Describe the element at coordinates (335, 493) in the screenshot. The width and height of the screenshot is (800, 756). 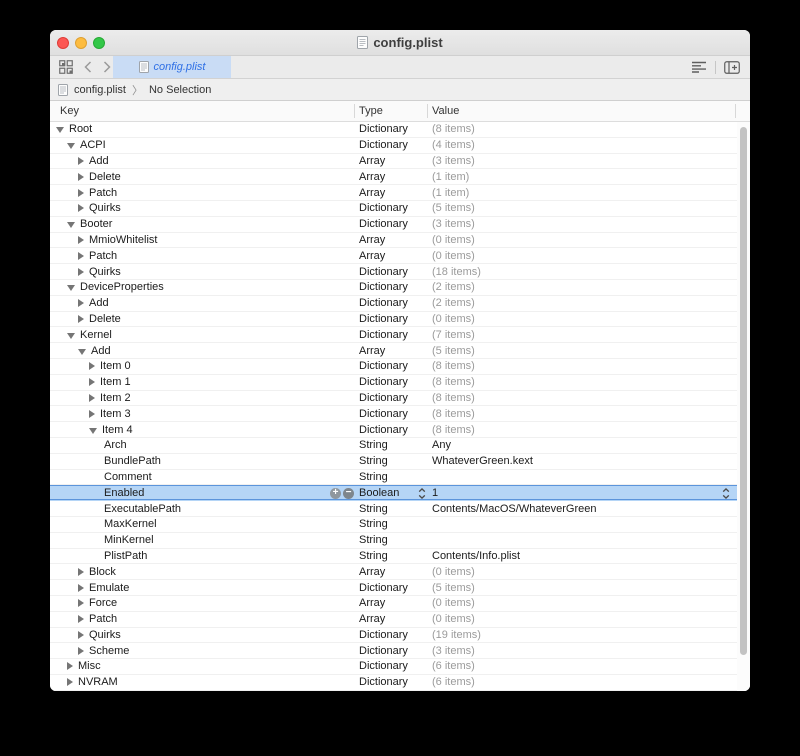
I see `add-row-button: +` at that location.